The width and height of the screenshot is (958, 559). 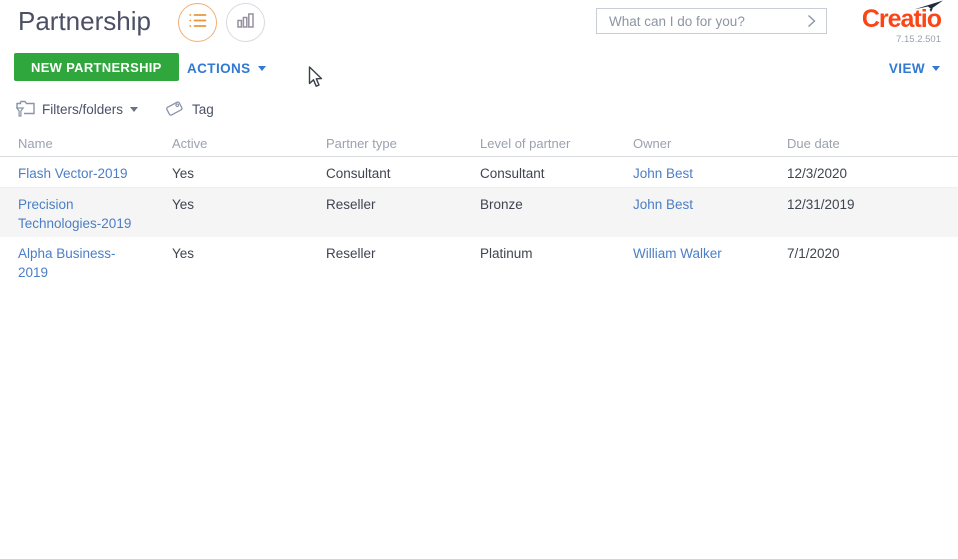 What do you see at coordinates (77, 143) in the screenshot?
I see `column-header-name: Name` at bounding box center [77, 143].